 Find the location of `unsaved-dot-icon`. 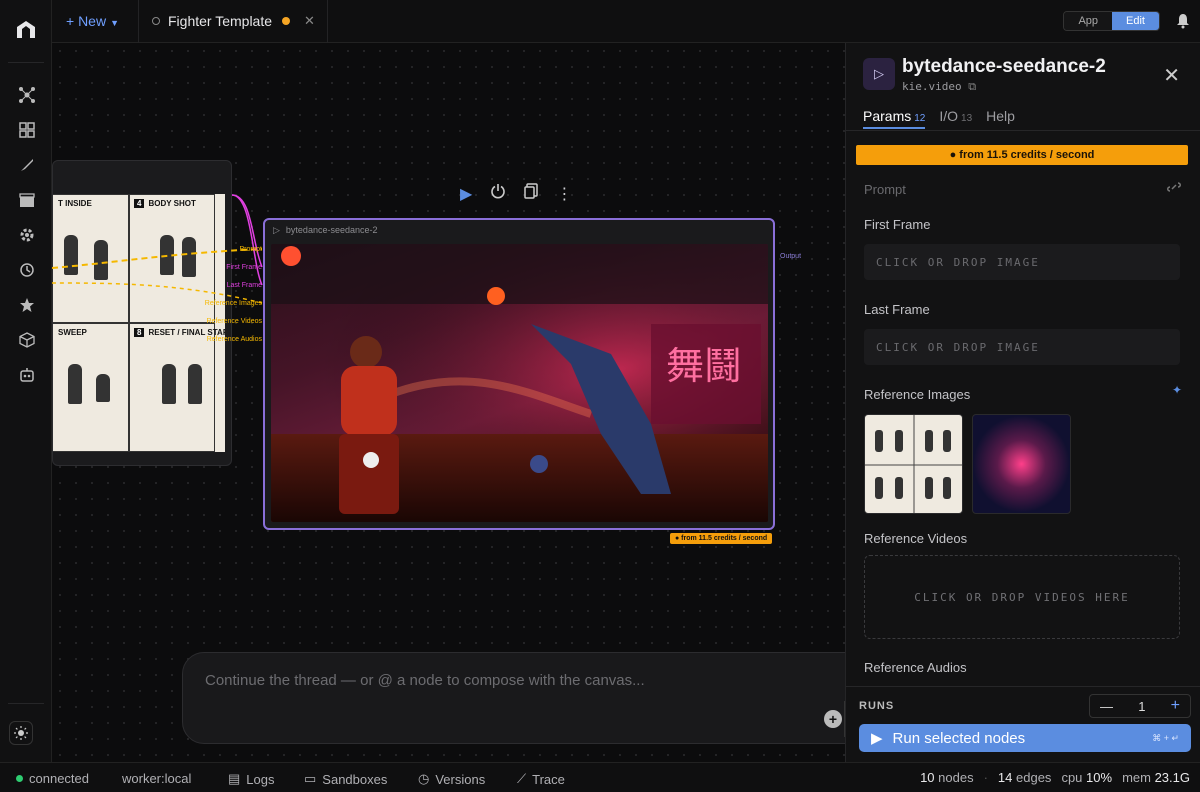

unsaved-dot-icon is located at coordinates (286, 21).